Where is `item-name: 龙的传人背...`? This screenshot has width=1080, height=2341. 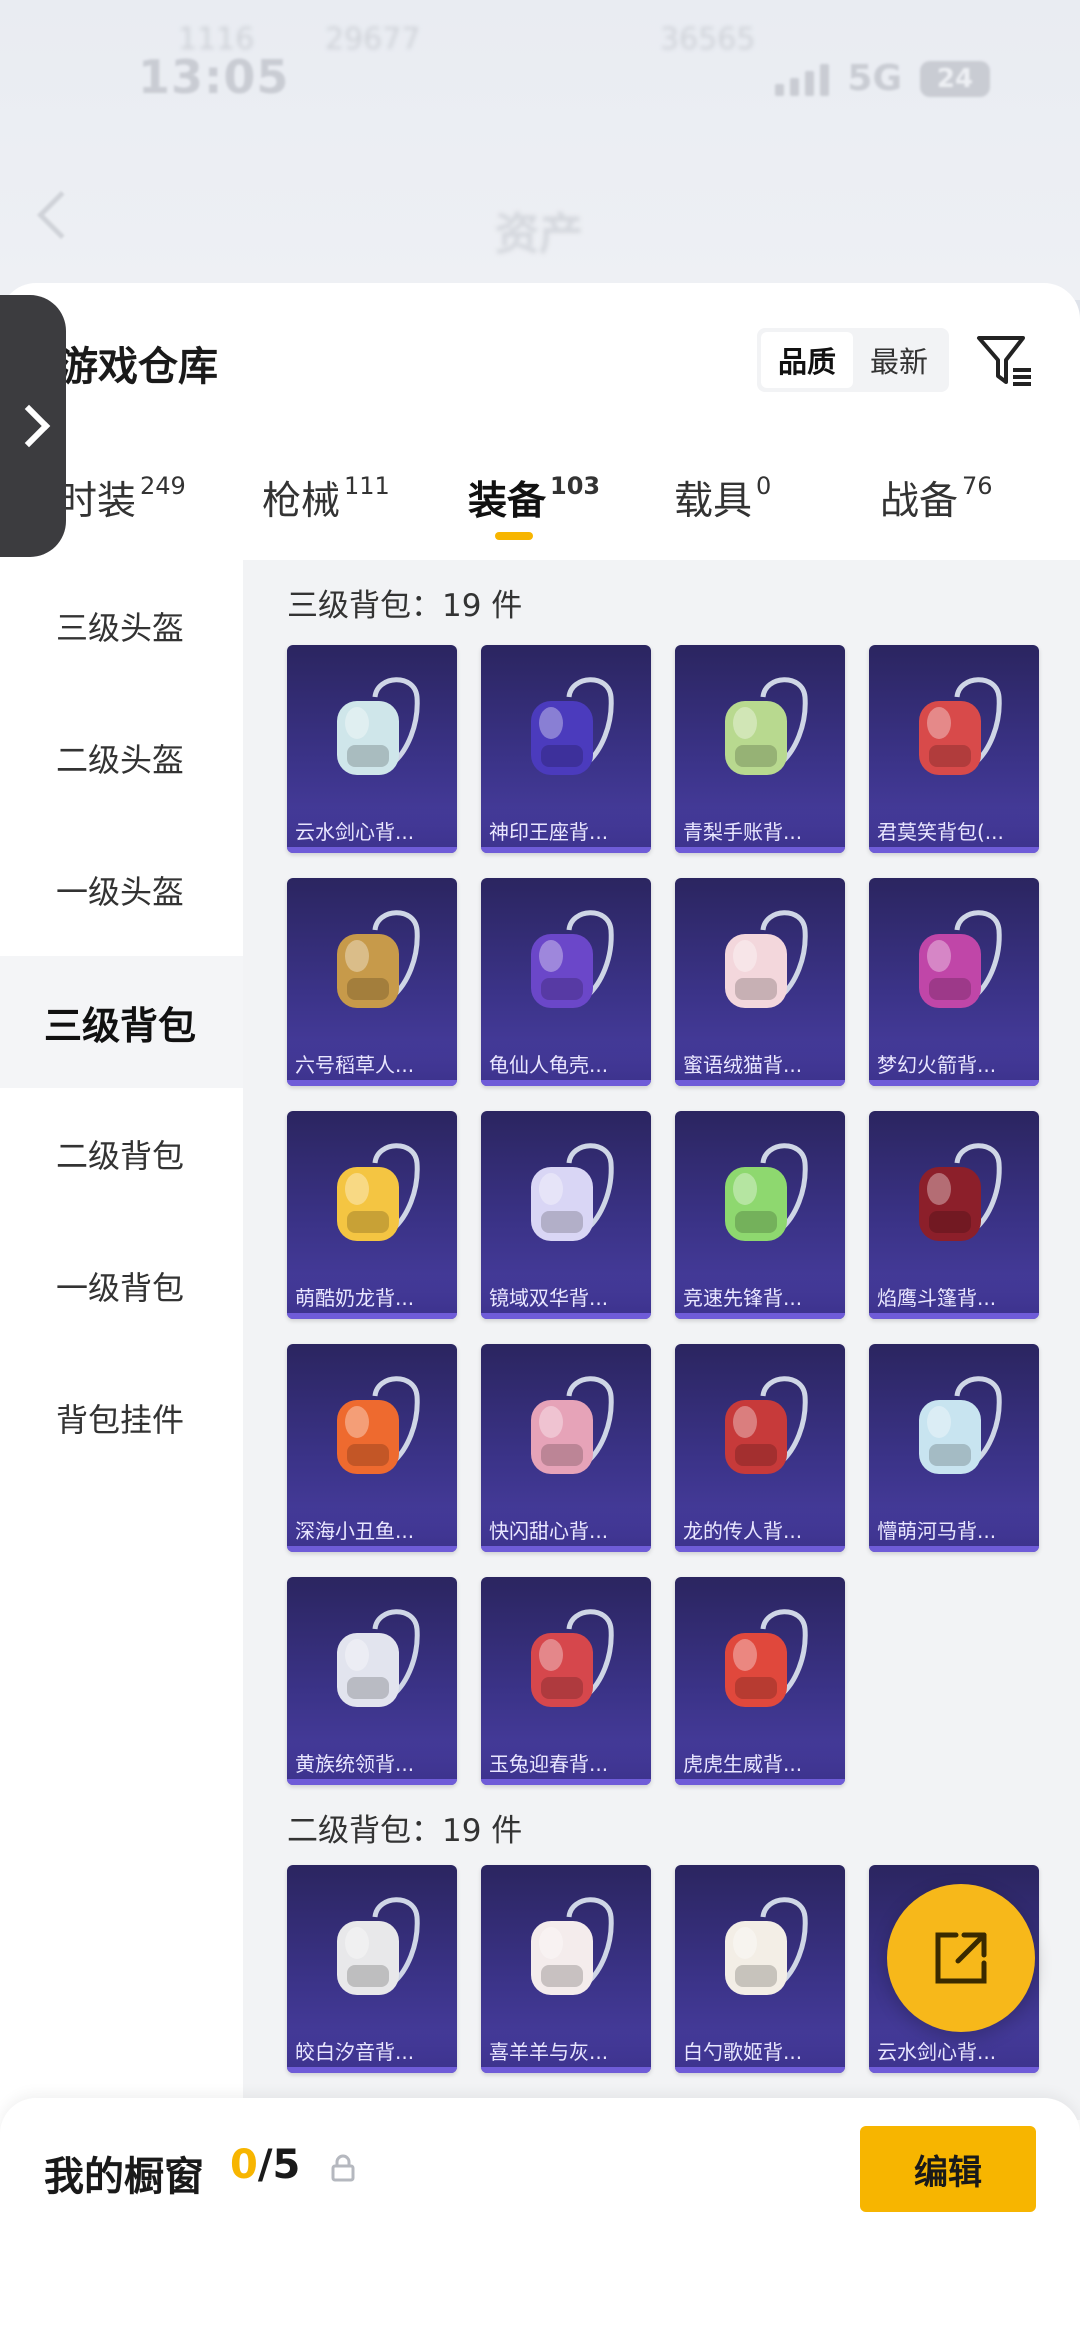 item-name: 龙的传人背... is located at coordinates (743, 1531).